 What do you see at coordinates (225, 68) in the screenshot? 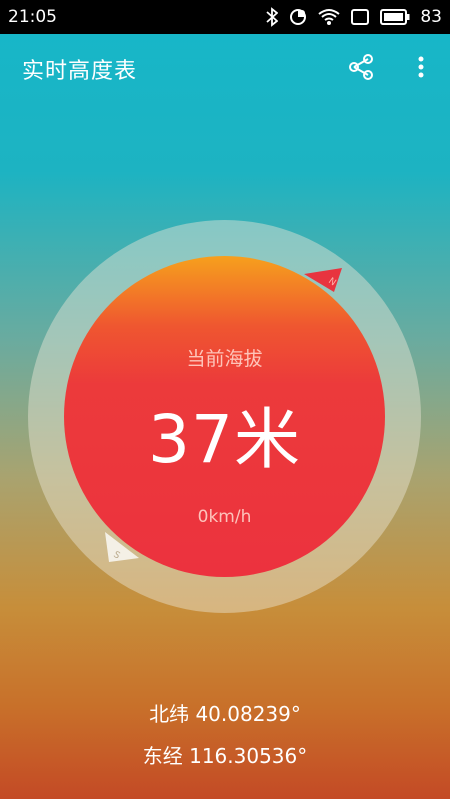
I see `app-toolbar: 实时高度表` at bounding box center [225, 68].